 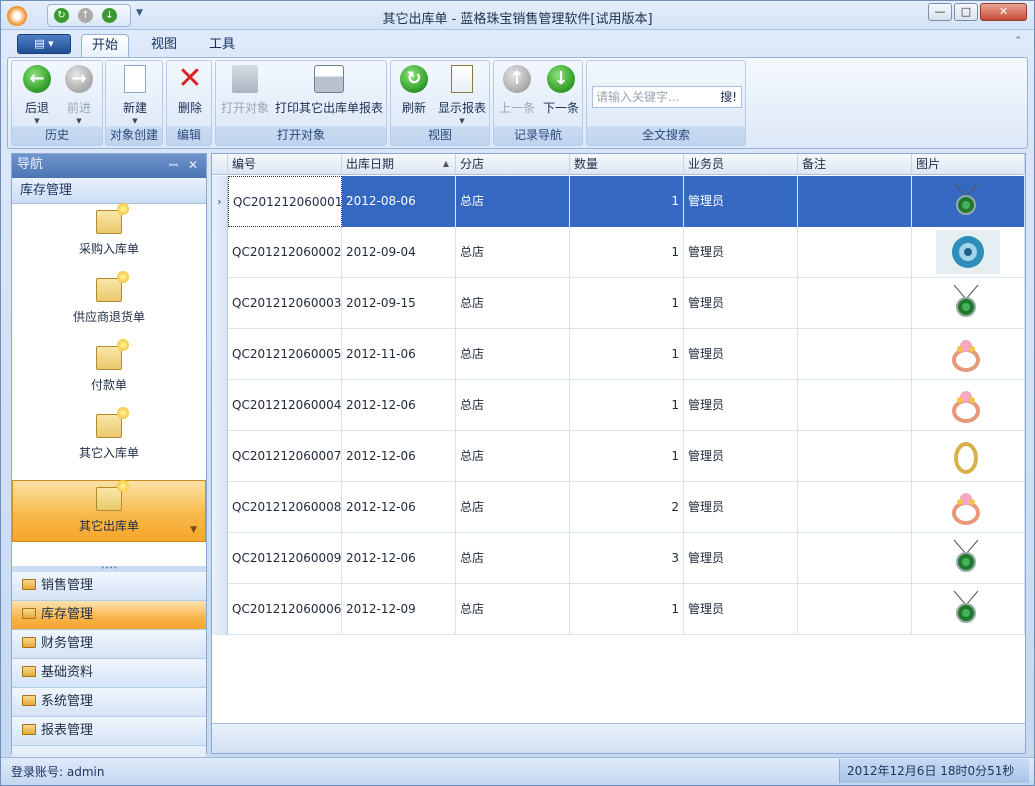 What do you see at coordinates (109, 371) in the screenshot?
I see `nav-item-payment: 付款单` at bounding box center [109, 371].